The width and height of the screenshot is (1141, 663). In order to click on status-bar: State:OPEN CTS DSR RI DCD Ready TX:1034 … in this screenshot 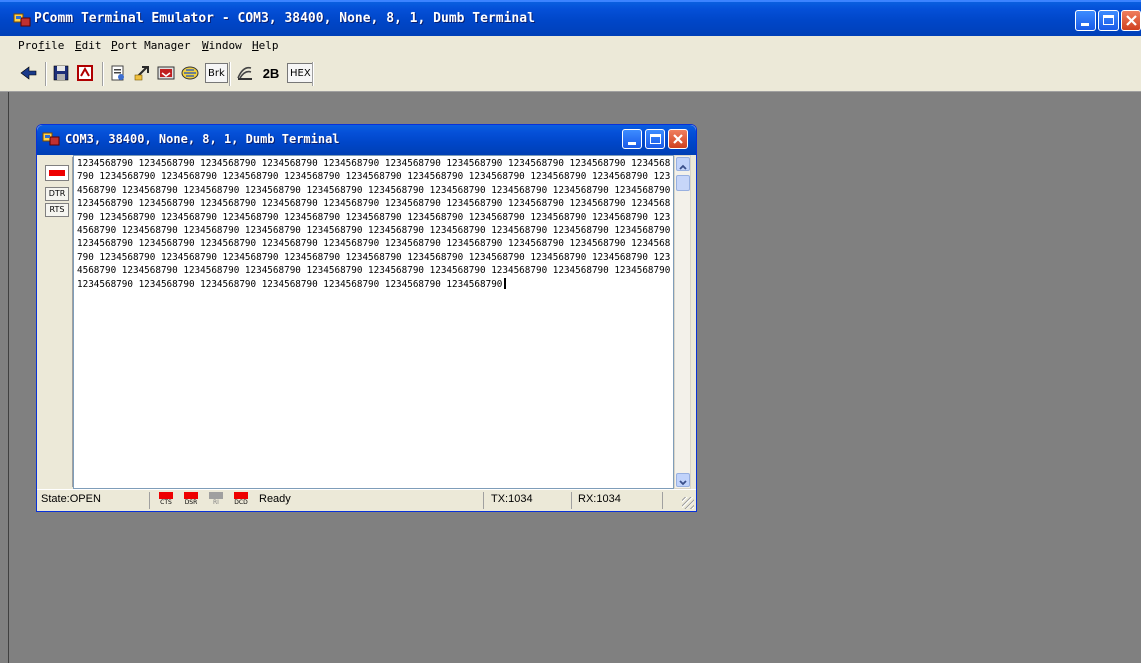, I will do `click(366, 500)`.